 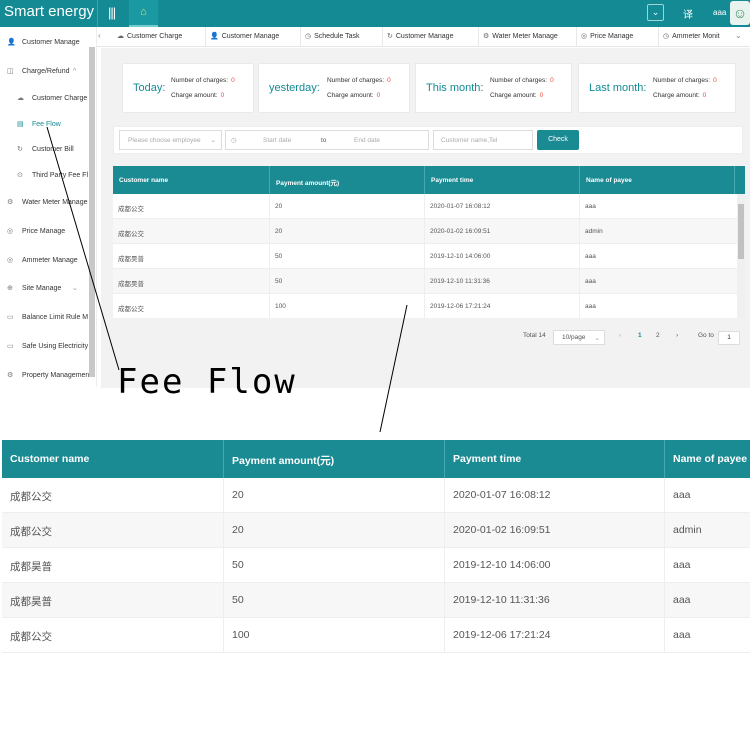 What do you see at coordinates (113, 459) in the screenshot?
I see `column-header: Customer name` at bounding box center [113, 459].